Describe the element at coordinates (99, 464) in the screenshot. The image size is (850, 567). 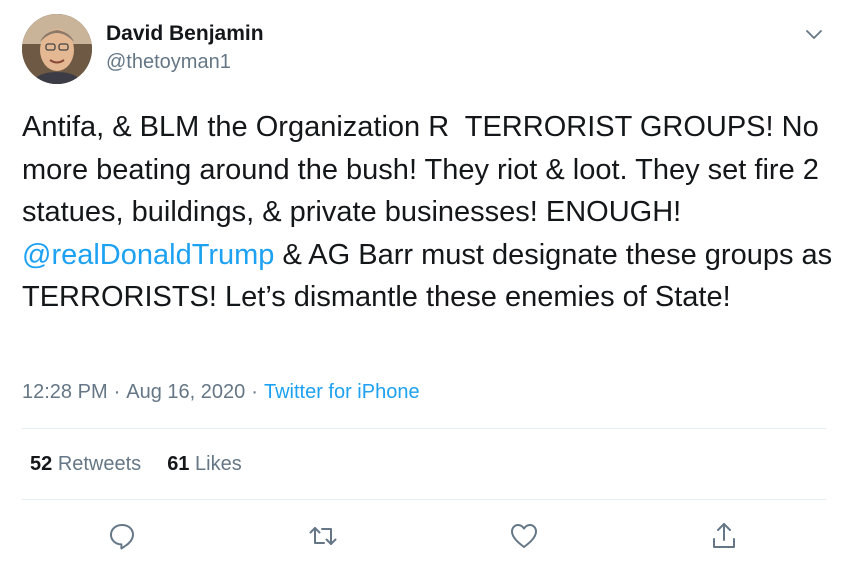
I see `retweets-label: Retweets` at that location.